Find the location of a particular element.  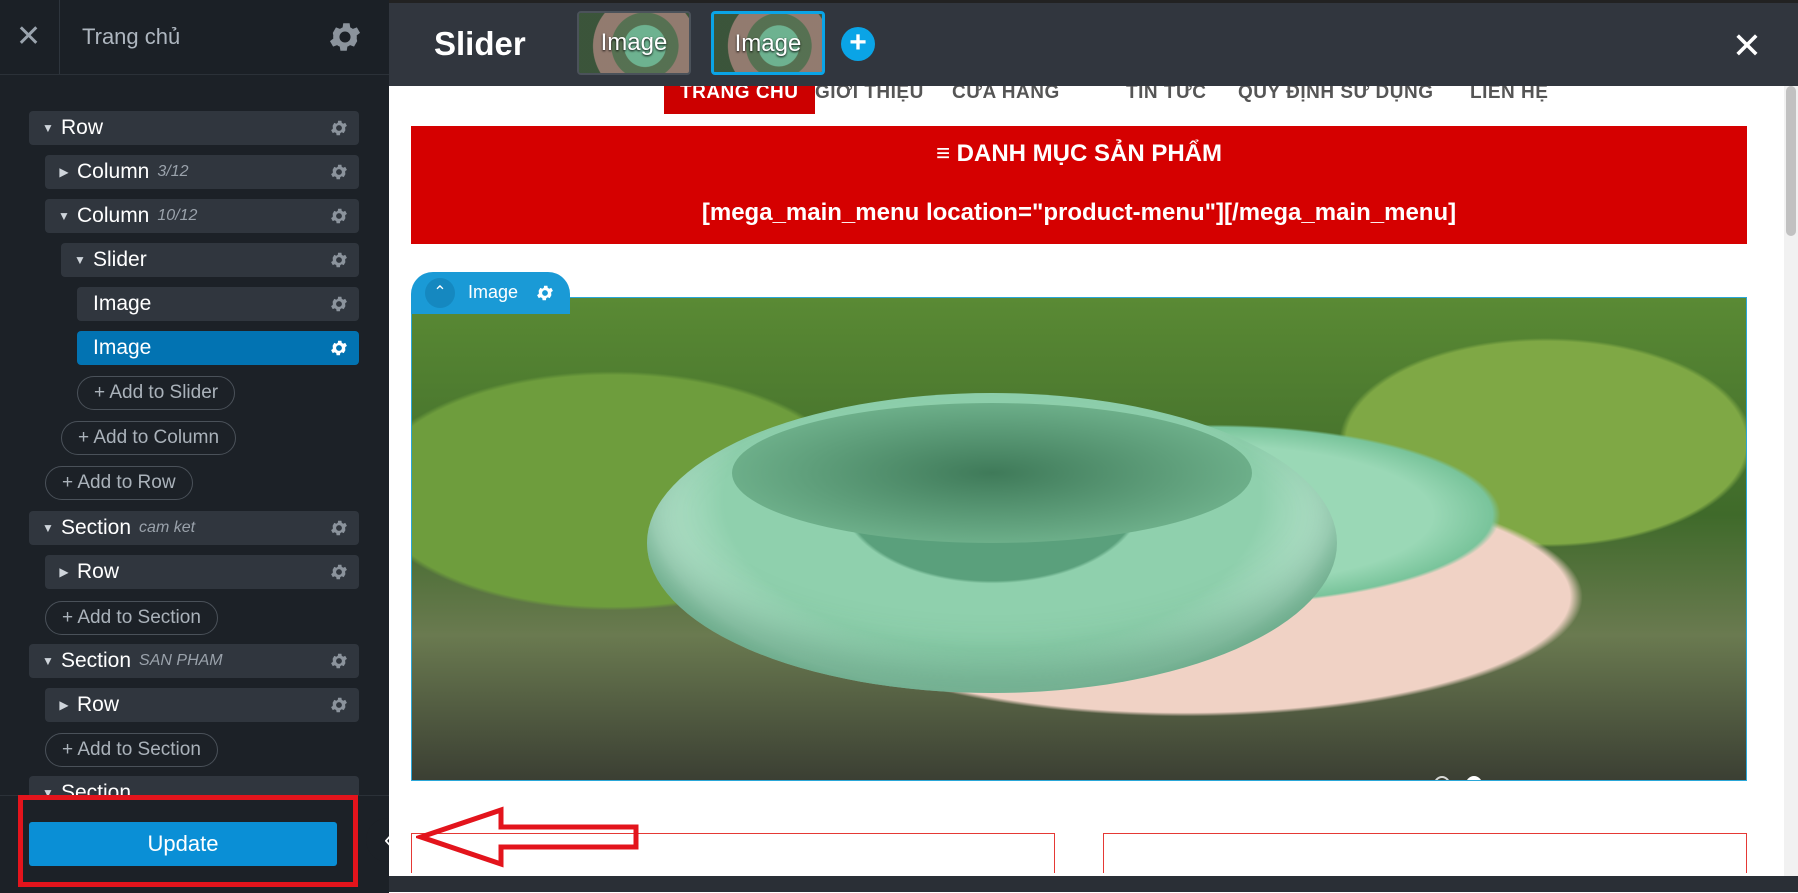

image-tab-label: Image is located at coordinates (493, 292).